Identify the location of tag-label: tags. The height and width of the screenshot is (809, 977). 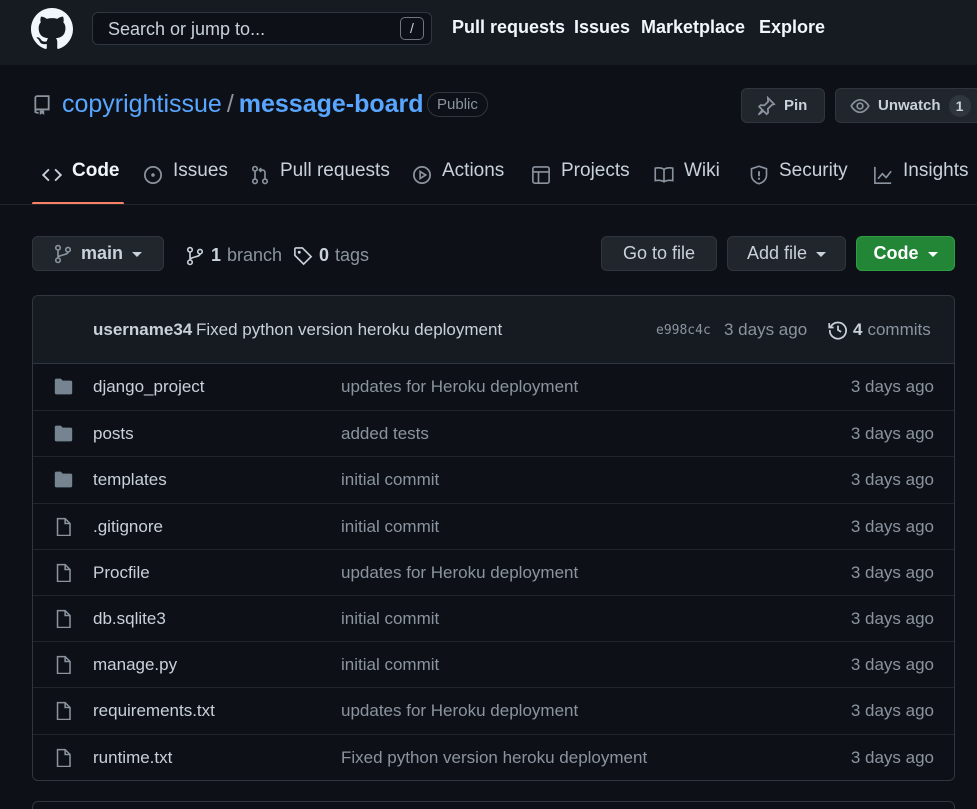
(352, 255).